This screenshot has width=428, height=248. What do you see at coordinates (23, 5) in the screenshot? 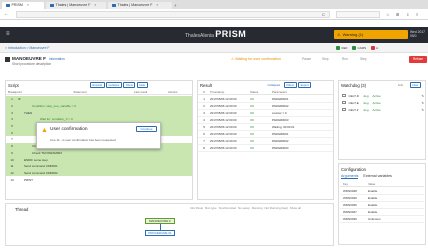
I see `browser-tab-prism: PRISM ×` at bounding box center [23, 5].